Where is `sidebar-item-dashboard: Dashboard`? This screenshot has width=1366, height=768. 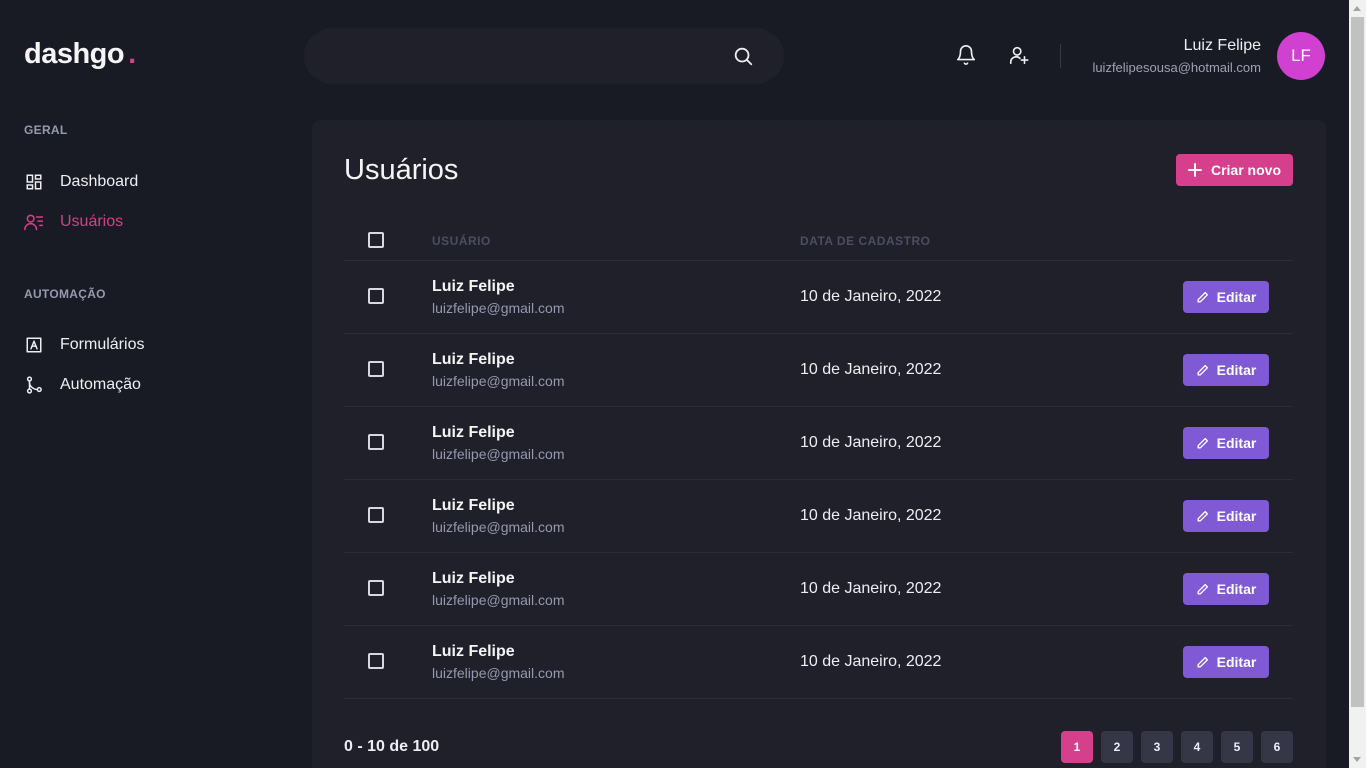
sidebar-item-dashboard: Dashboard is located at coordinates (81, 182).